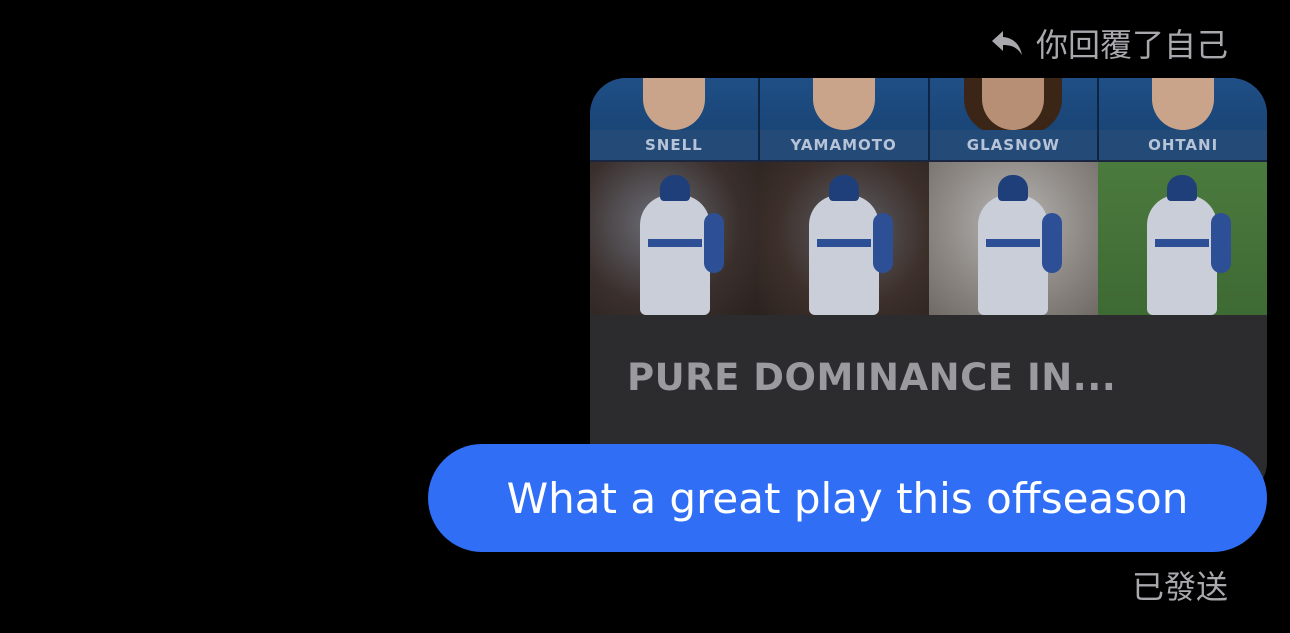 This screenshot has height=633, width=1290. What do you see at coordinates (844, 145) in the screenshot?
I see `player-name: YAMAMOTO` at bounding box center [844, 145].